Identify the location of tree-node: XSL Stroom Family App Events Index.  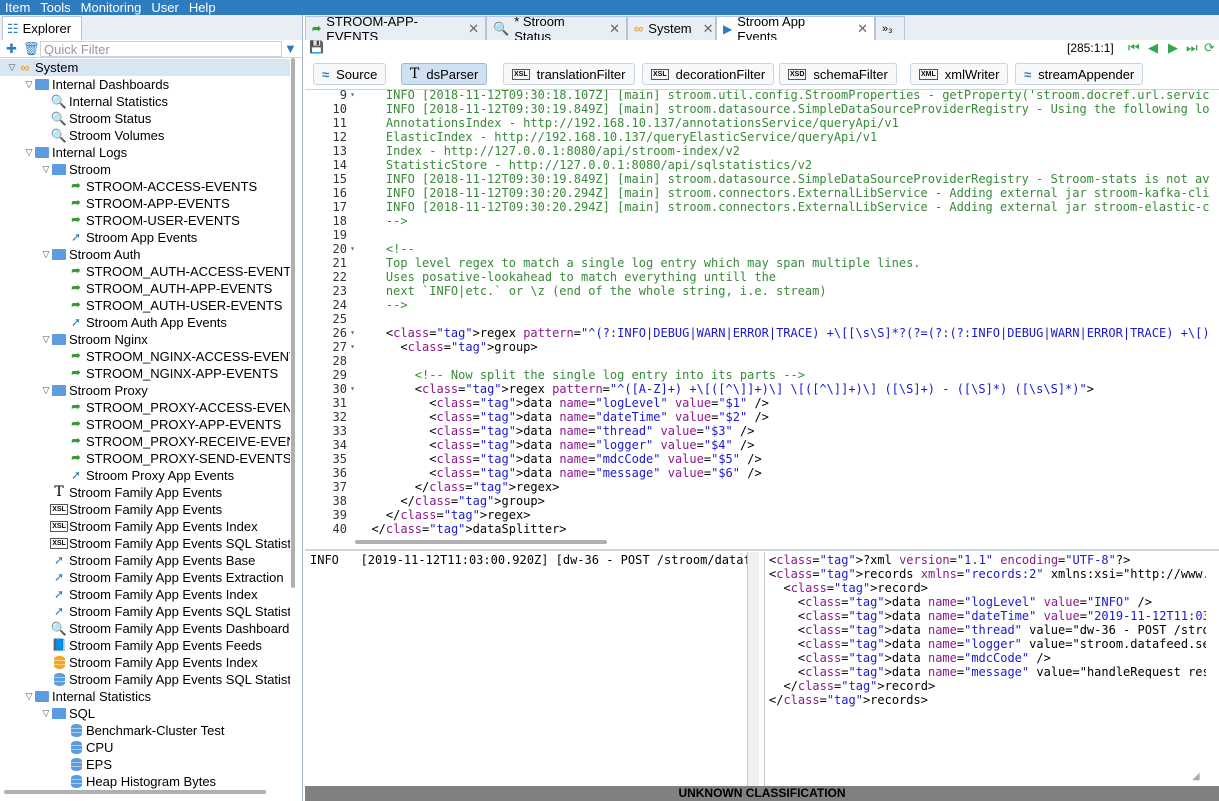
(149, 526).